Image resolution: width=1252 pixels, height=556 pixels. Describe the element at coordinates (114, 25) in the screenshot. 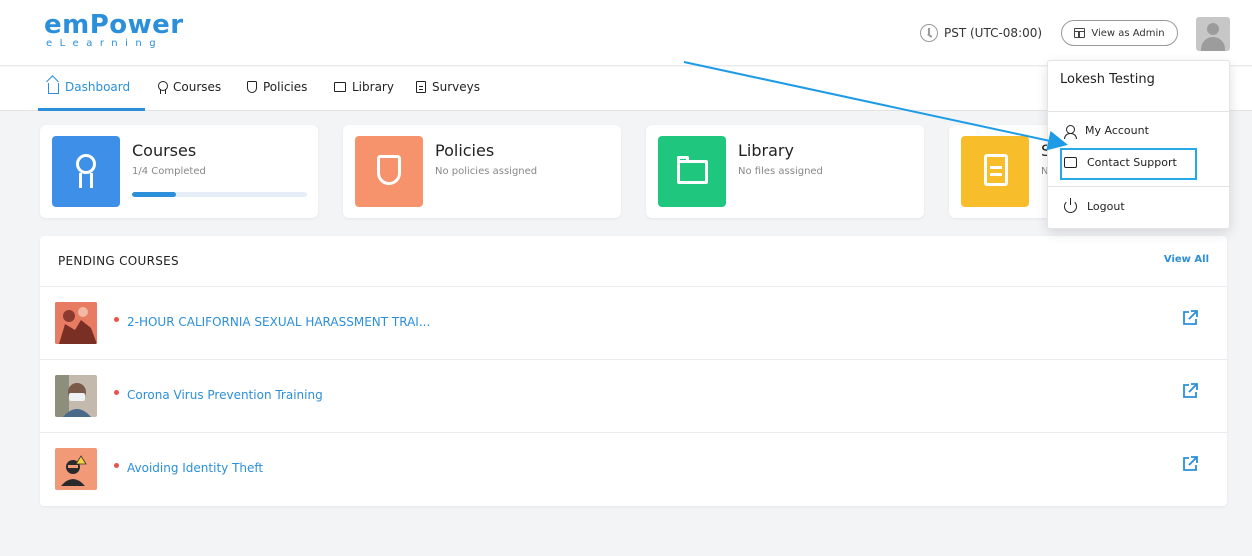

I see `logo-main-text: emPower` at that location.